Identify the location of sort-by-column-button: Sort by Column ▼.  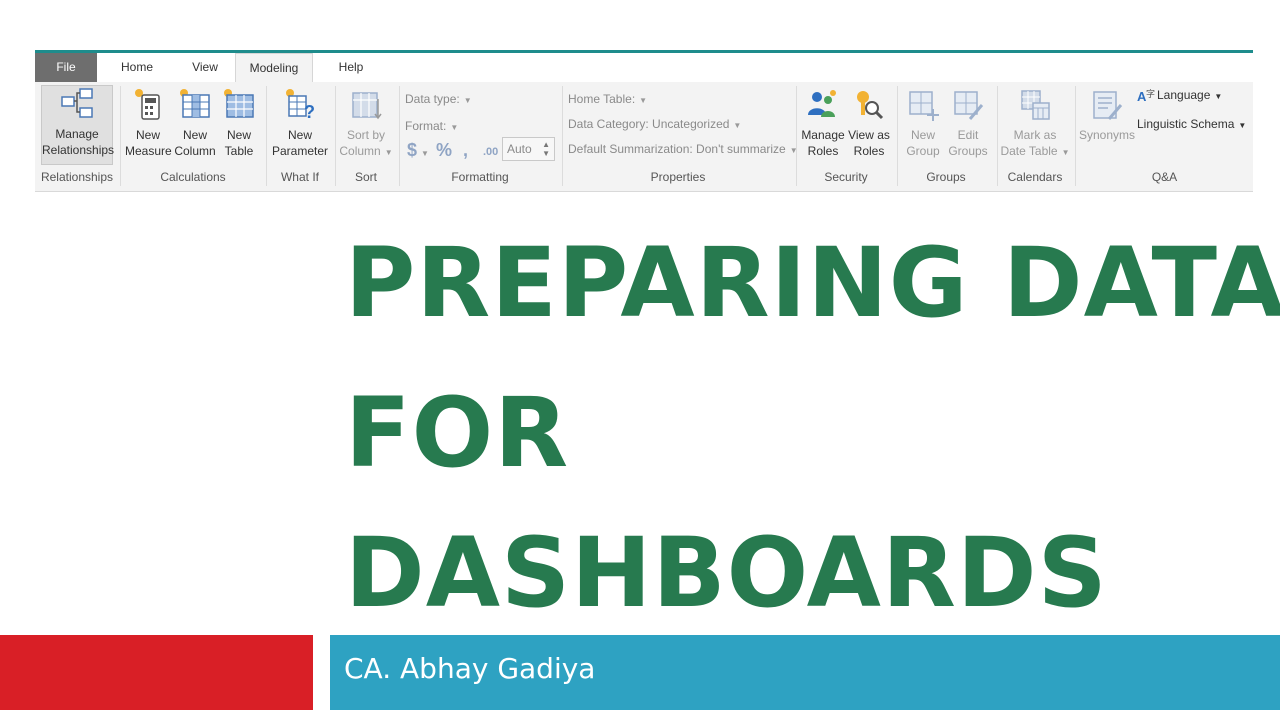
(366, 126).